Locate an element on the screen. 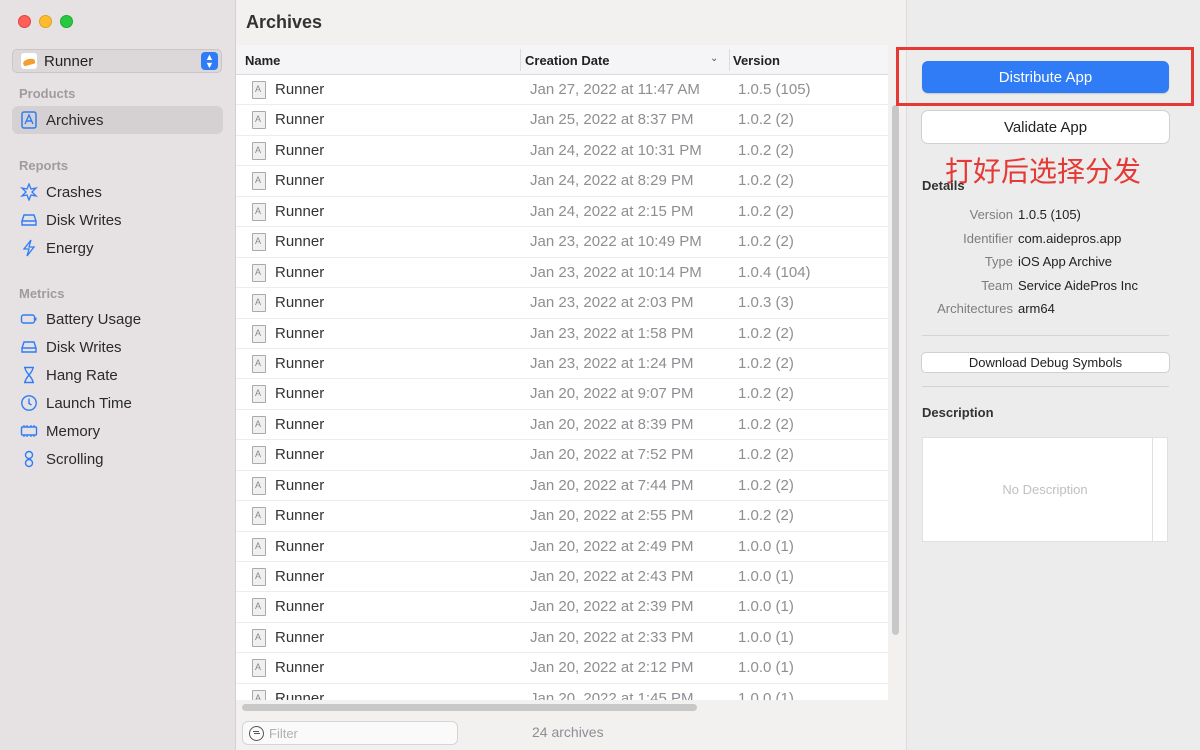  table-row: Runner Jan 23, 2022 at 2:03 PM 1.0.3 (3) is located at coordinates (562, 303).